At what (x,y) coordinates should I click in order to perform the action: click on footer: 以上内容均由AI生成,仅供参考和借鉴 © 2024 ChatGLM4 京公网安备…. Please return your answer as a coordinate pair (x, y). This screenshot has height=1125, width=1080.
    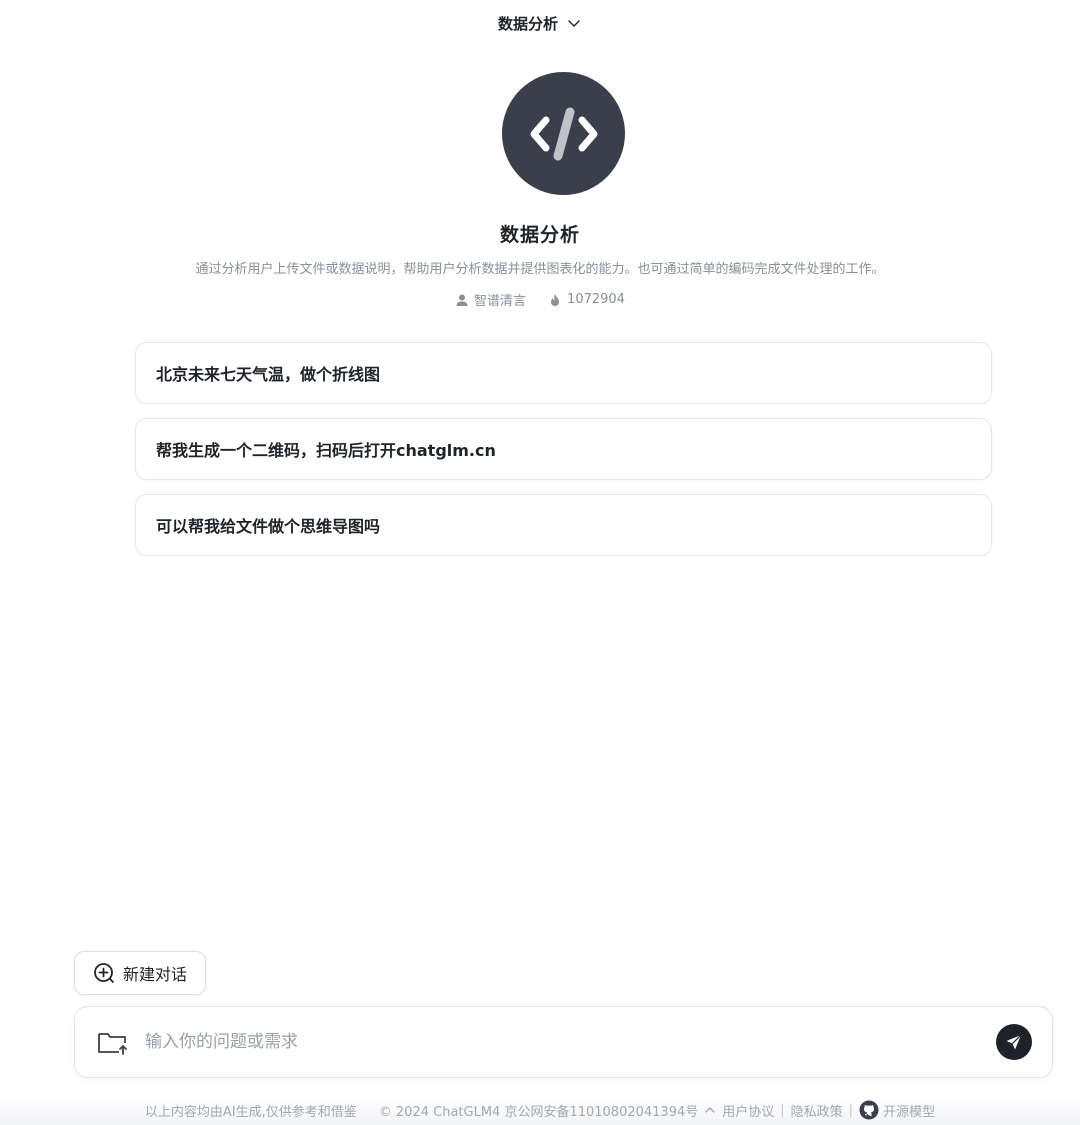
    Looking at the image, I should click on (540, 1110).